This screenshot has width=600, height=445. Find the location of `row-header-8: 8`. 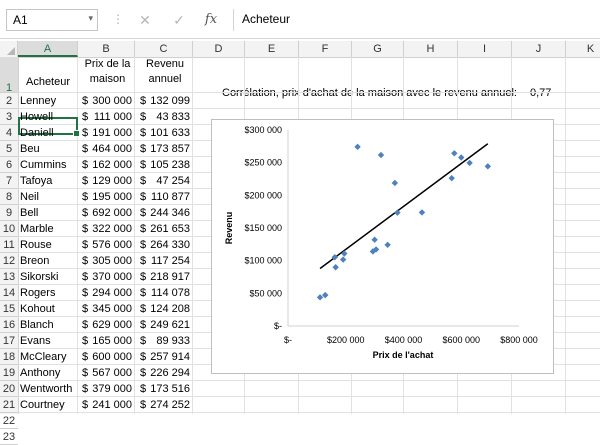

row-header-8: 8 is located at coordinates (9, 197).